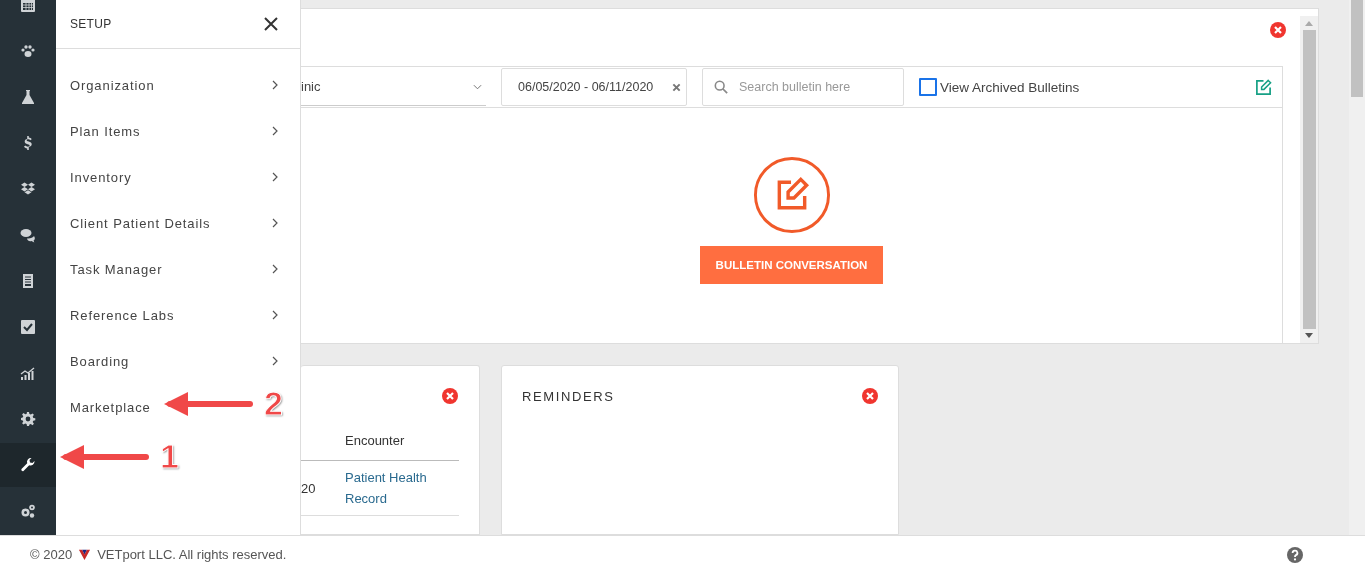  I want to click on clear-icon, so click(676, 87).